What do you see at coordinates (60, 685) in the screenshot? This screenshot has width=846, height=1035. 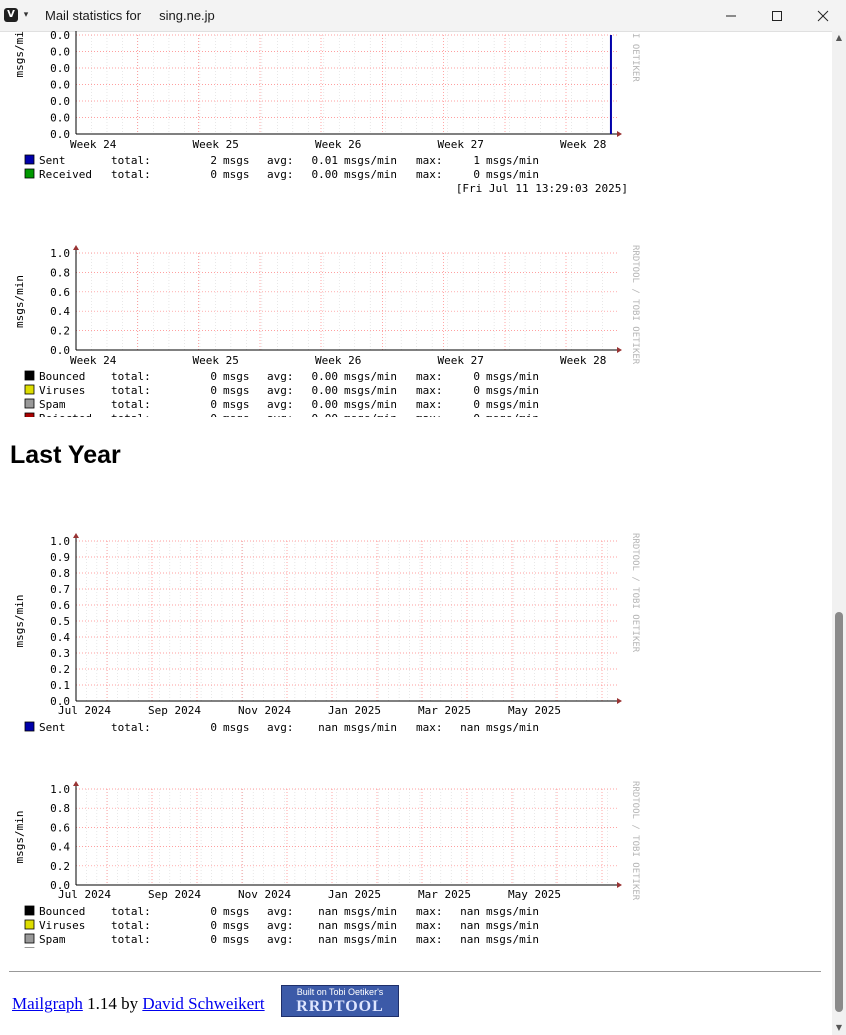 I see `y-tick-label: 0.1` at bounding box center [60, 685].